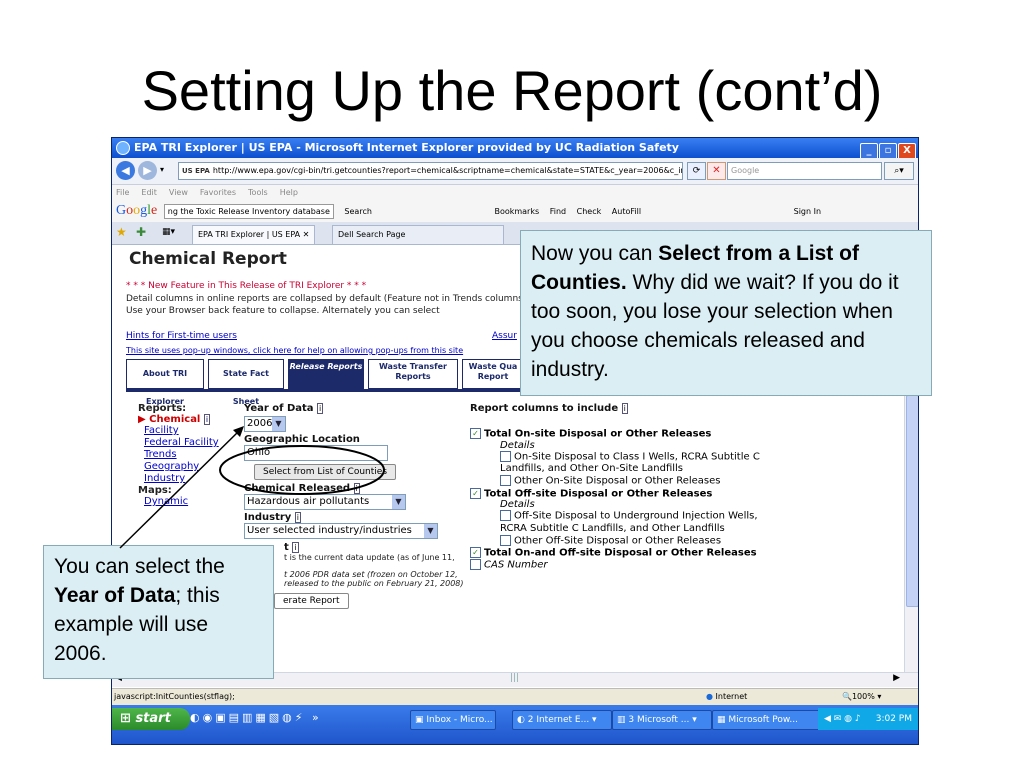  What do you see at coordinates (357, 211) in the screenshot?
I see `google-search-button: Search` at bounding box center [357, 211].